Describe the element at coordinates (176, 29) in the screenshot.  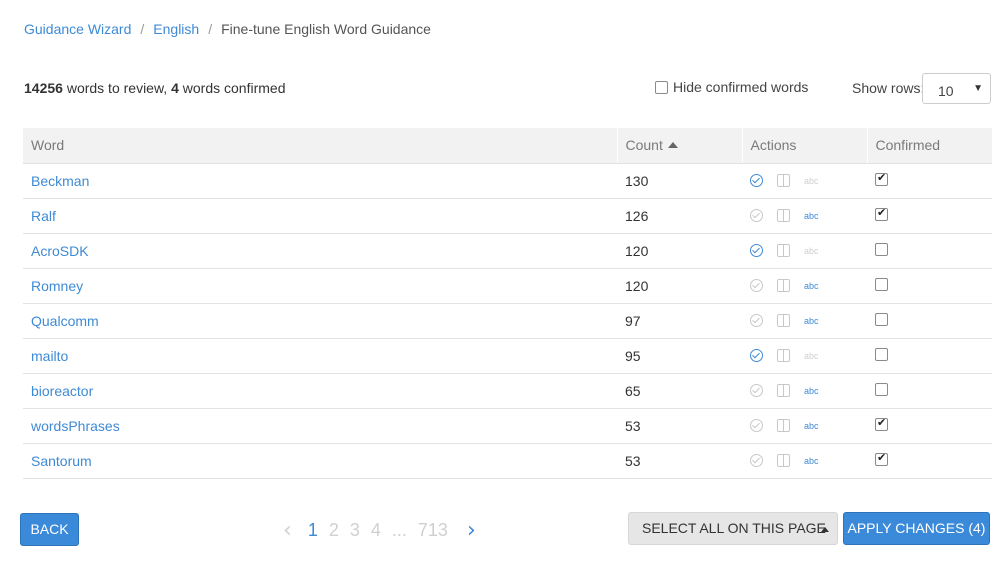
I see `breadcrumb-english: English` at that location.